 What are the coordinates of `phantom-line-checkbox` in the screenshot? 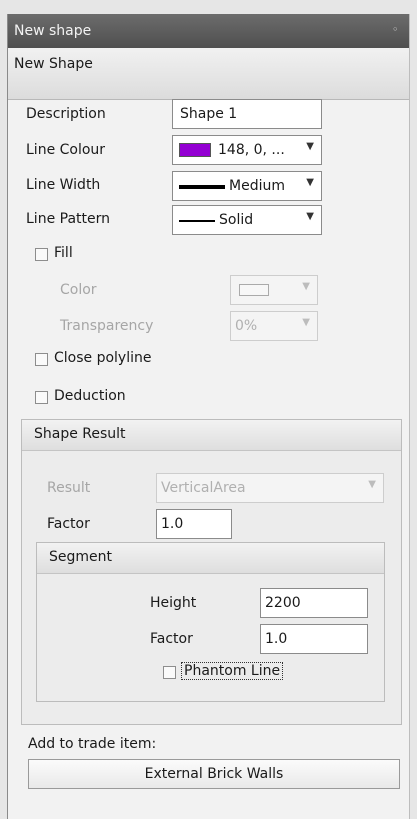 It's located at (169, 672).